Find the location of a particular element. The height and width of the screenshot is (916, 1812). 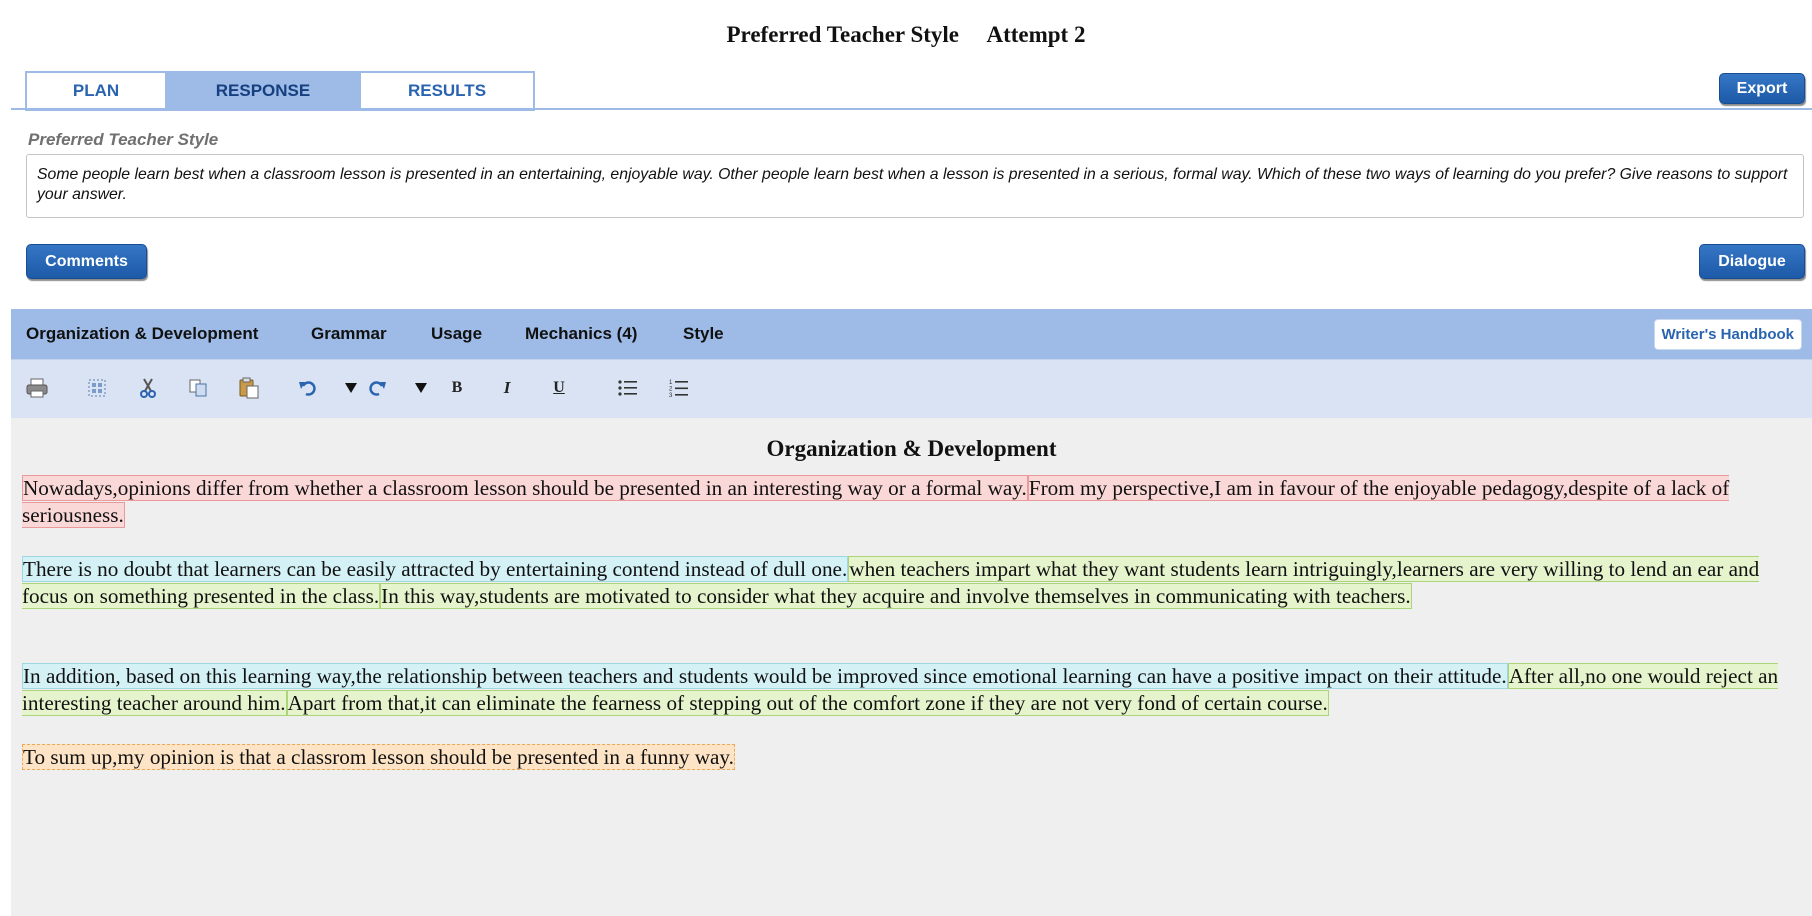

tab-response: RESPONSE is located at coordinates (263, 91).